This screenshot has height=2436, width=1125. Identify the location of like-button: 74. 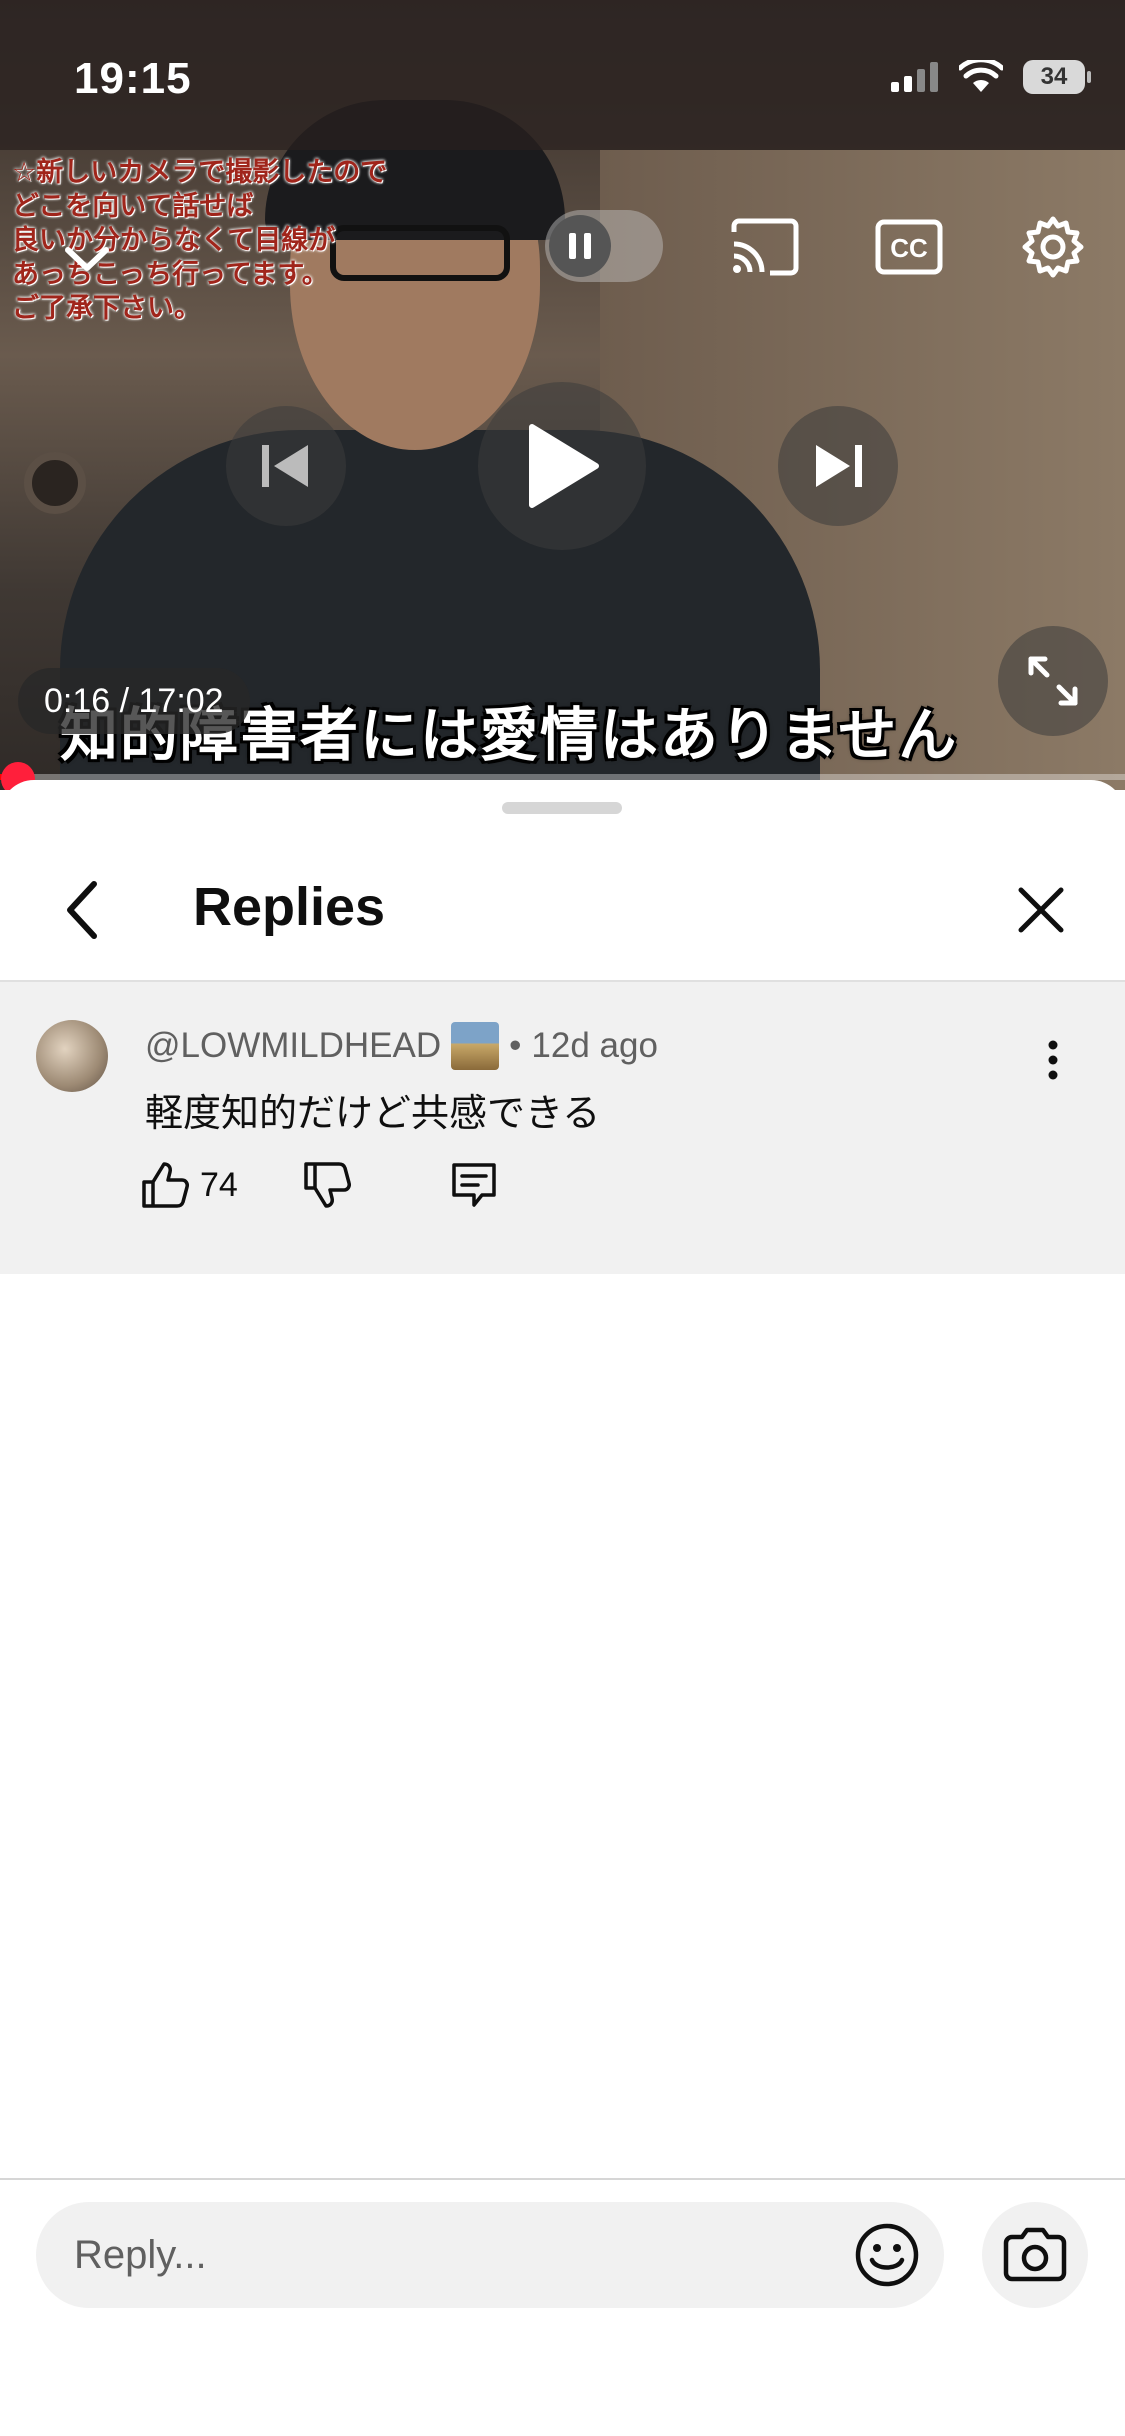
(189, 1185).